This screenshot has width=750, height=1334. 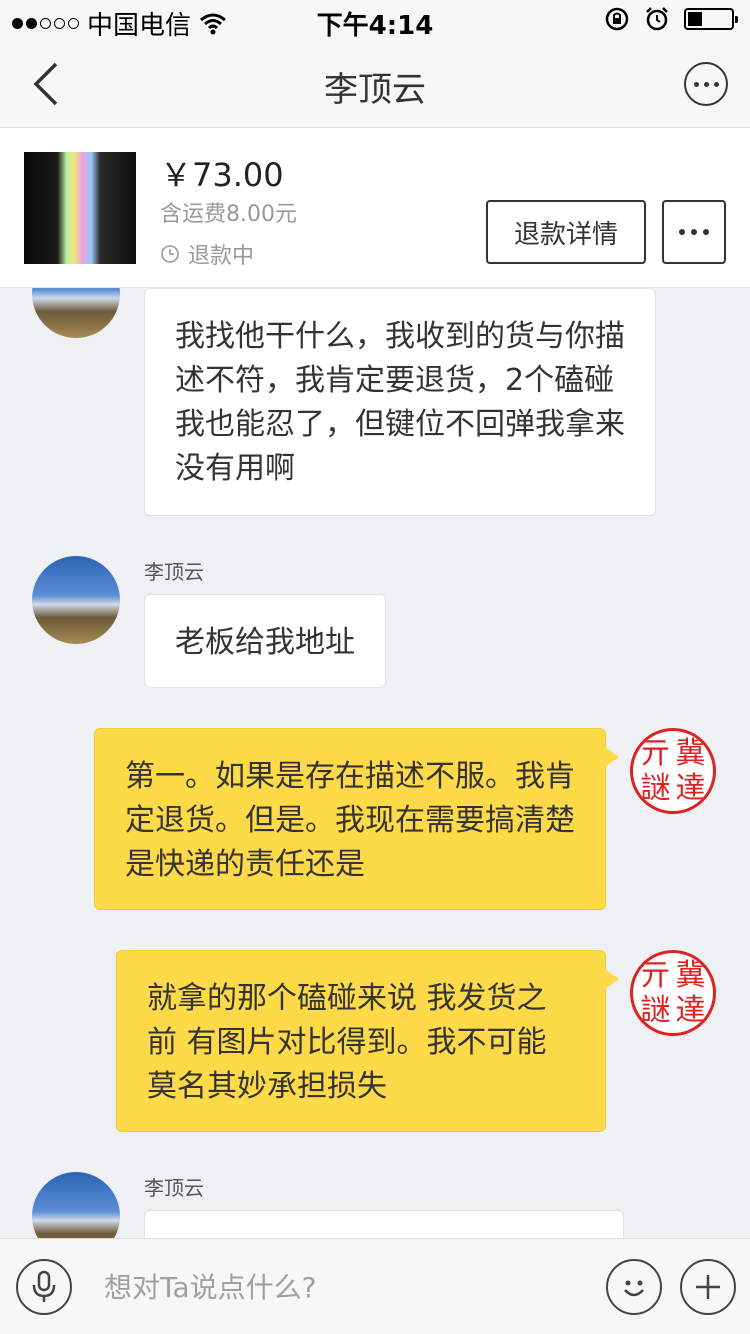 I want to click on refund-details-button: 退款详情, so click(x=566, y=232).